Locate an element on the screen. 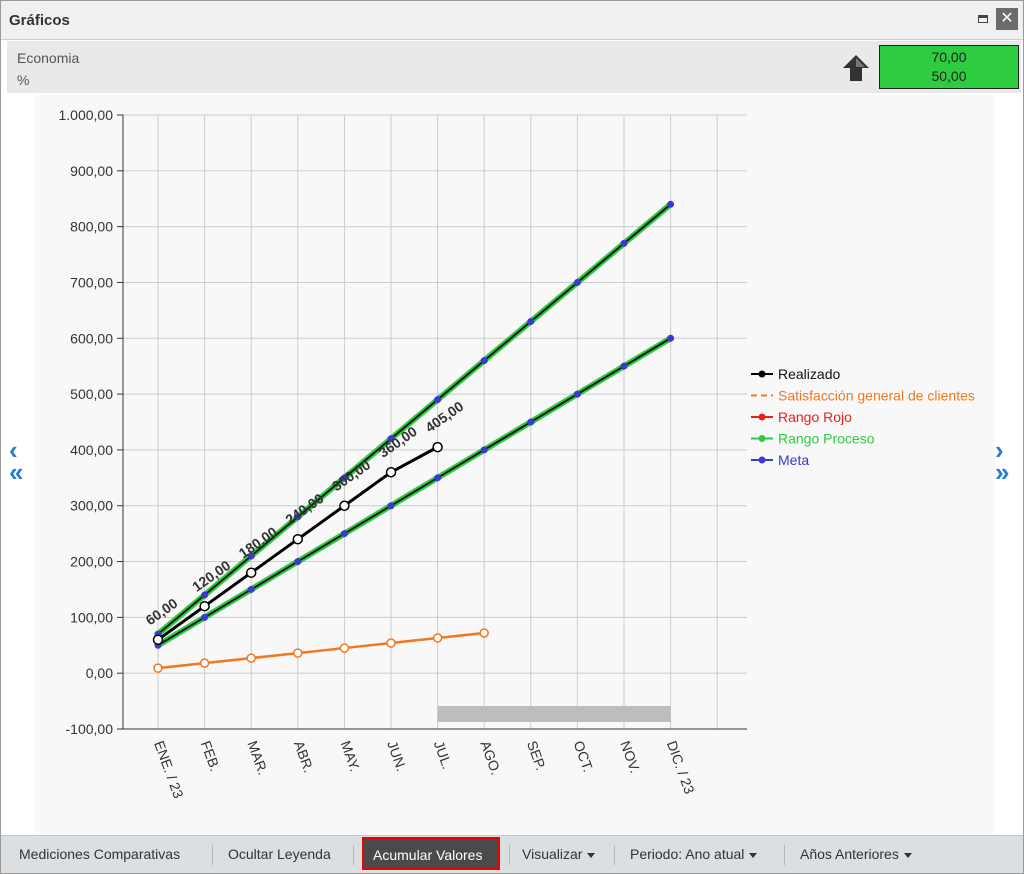  x-tick-label: SEP. is located at coordinates (536, 756).